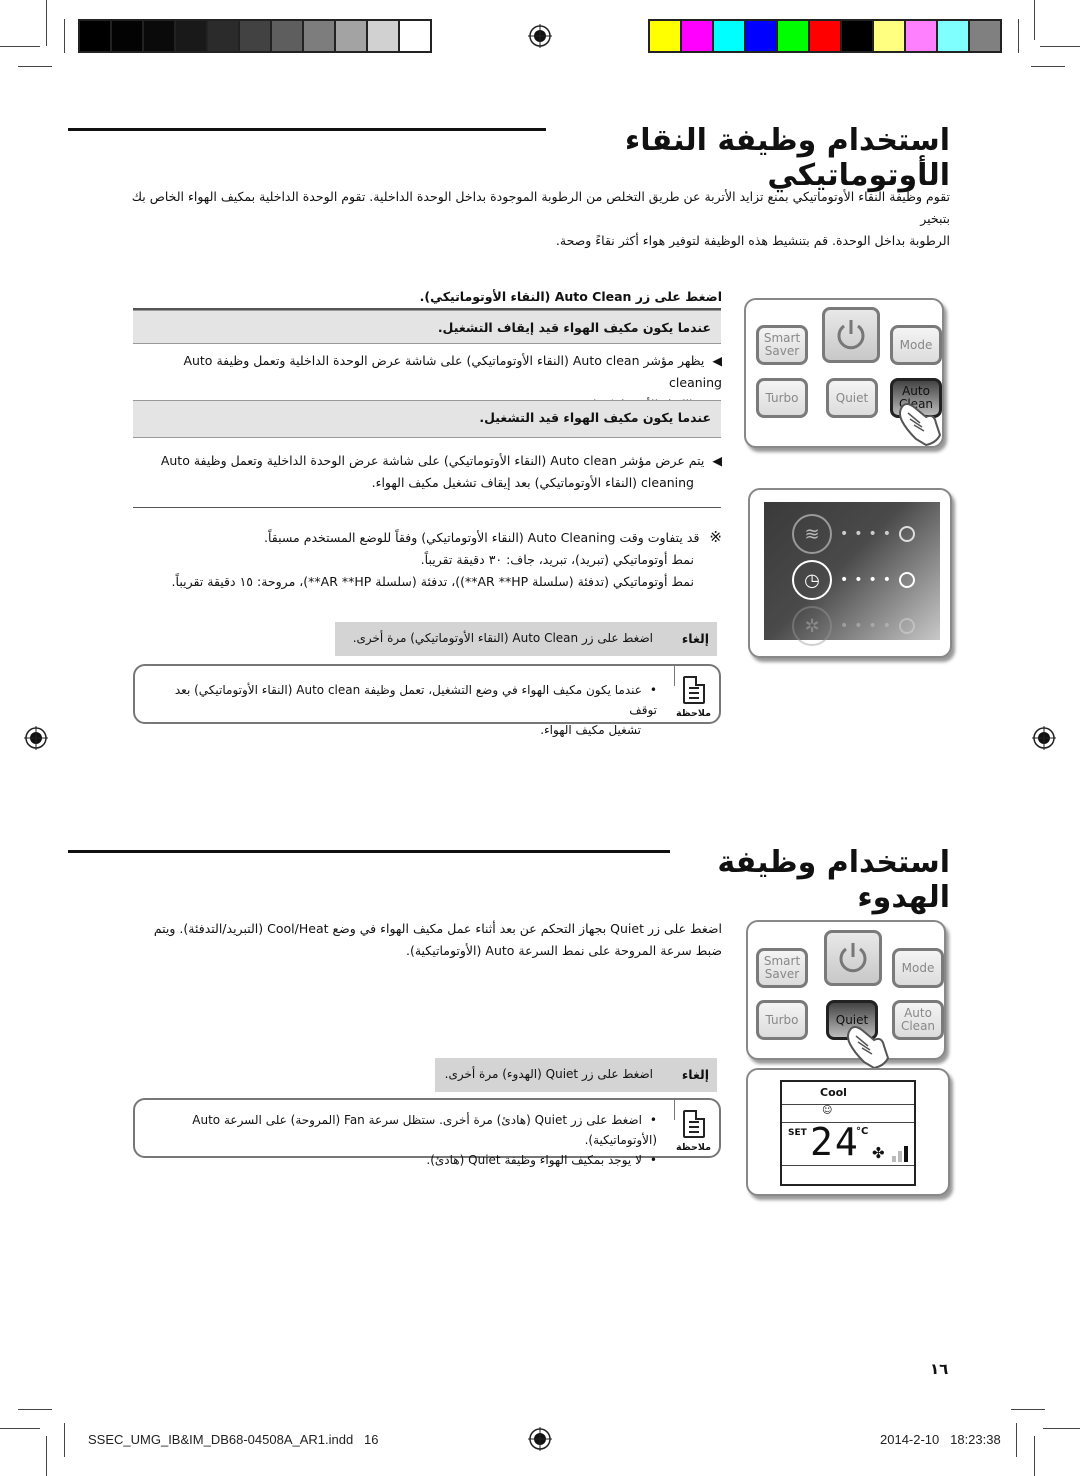  I want to click on footer-filename: SSEC_UMG_IB&IM_DB68-04508A_AR1.indd 16, so click(233, 1439).